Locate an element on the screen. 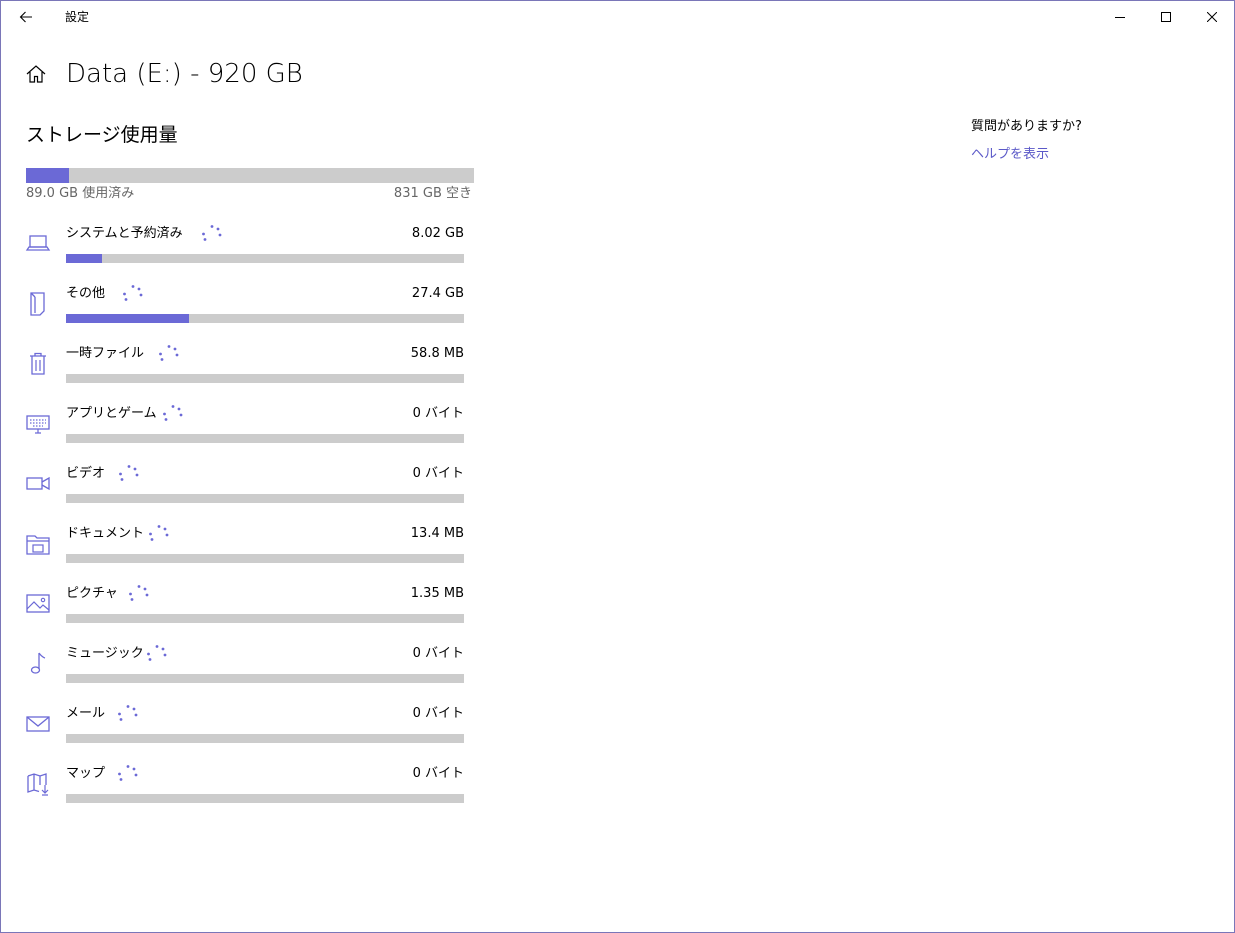 The height and width of the screenshot is (933, 1235). keyboard-icon is located at coordinates (38, 424).